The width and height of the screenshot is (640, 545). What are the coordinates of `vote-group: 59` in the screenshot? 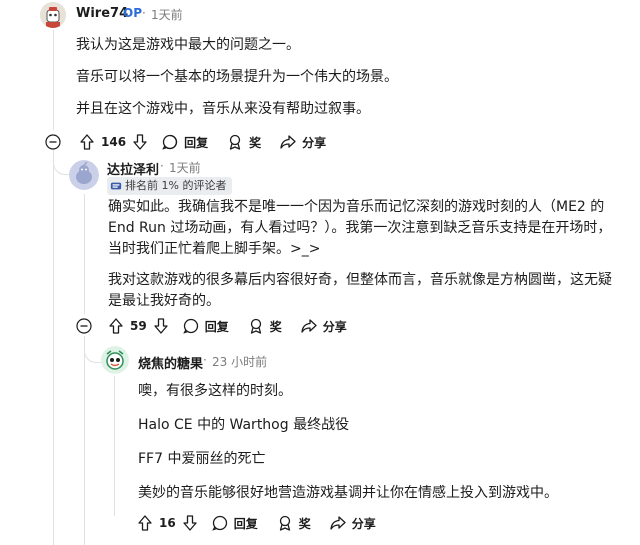 It's located at (138, 326).